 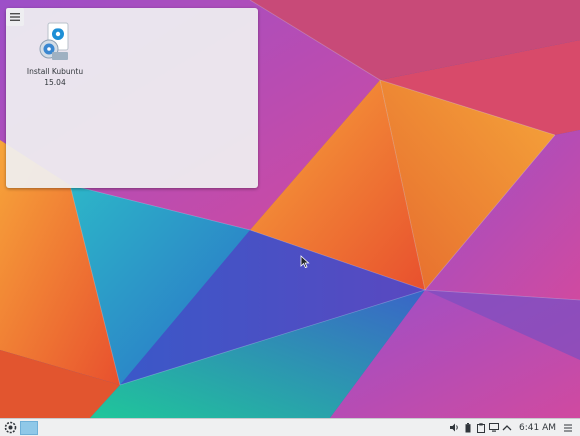 I want to click on taskbar-panel: 6:41 AM, so click(x=290, y=427).